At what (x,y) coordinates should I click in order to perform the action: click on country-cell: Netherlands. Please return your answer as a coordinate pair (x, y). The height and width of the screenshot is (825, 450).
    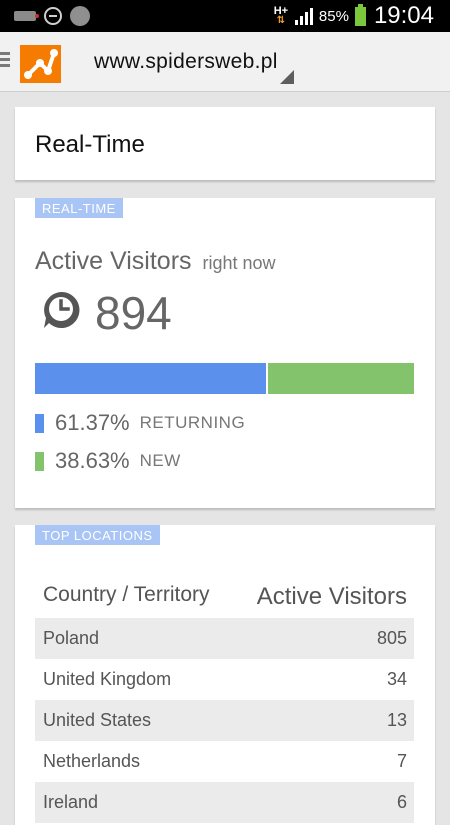
    Looking at the image, I should click on (92, 761).